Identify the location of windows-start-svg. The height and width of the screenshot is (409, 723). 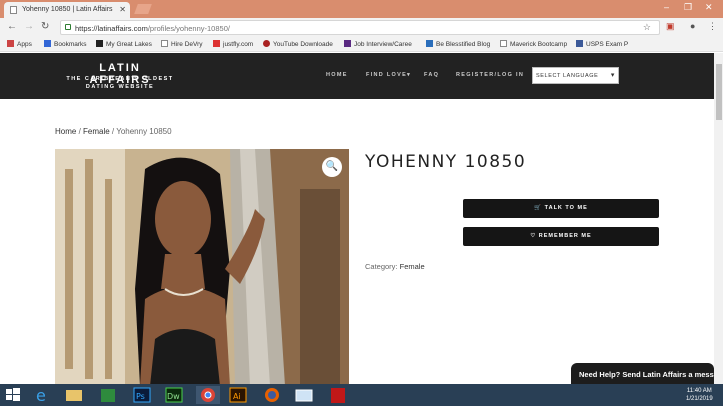
(13, 394).